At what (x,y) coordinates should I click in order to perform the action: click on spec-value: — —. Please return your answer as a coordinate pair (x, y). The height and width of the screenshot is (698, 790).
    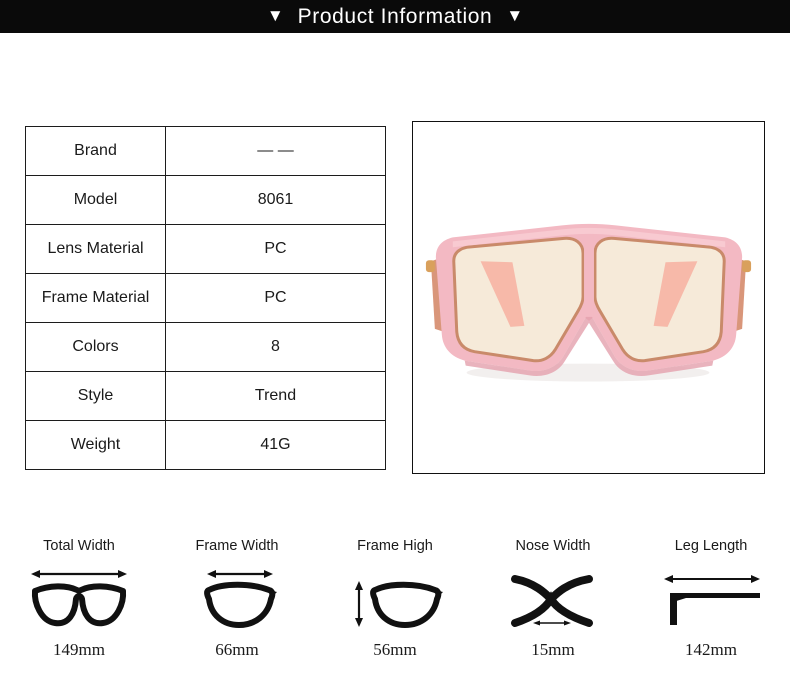
    Looking at the image, I should click on (275, 151).